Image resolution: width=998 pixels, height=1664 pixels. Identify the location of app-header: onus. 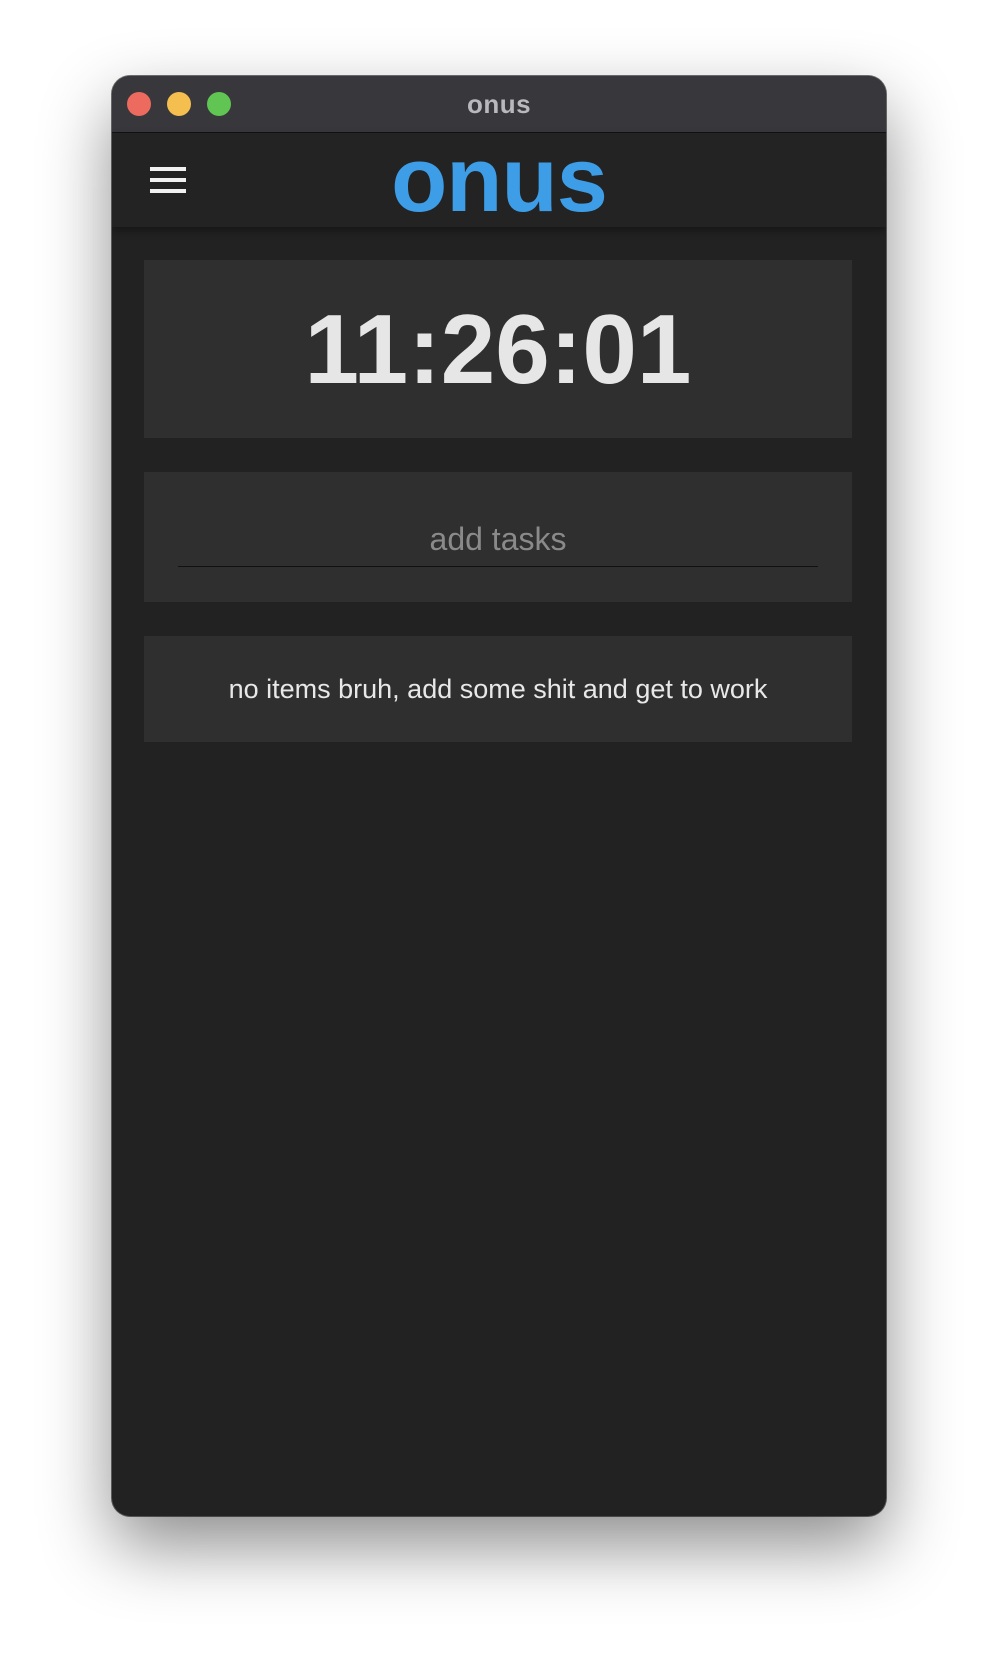
(499, 180).